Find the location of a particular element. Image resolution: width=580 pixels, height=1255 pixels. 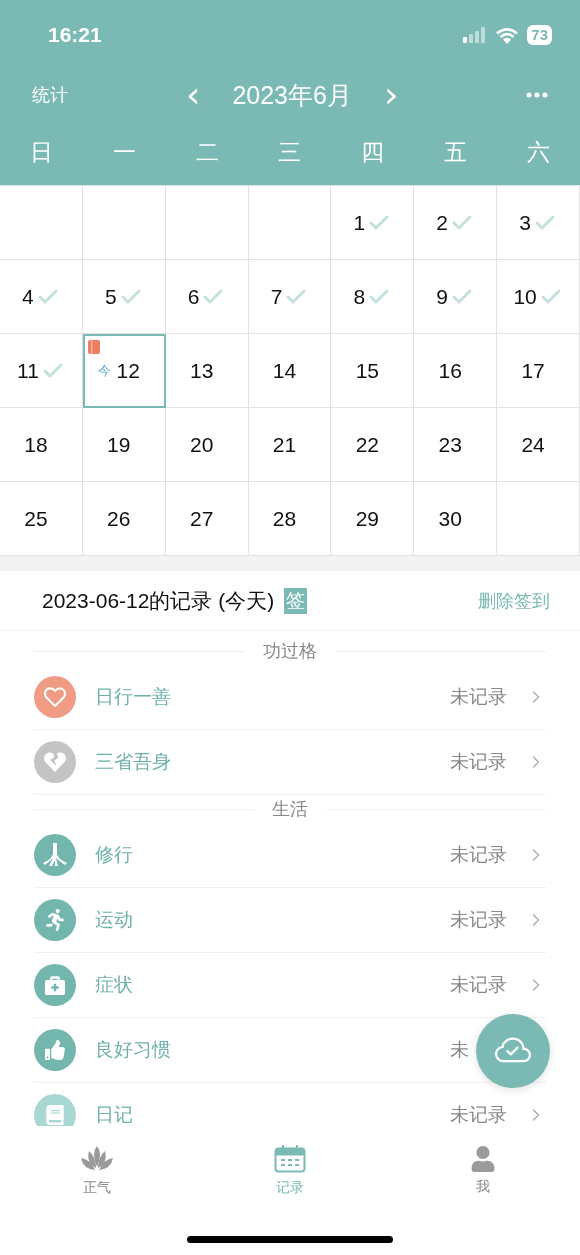

category-label: 良好习惯 is located at coordinates (133, 1049).